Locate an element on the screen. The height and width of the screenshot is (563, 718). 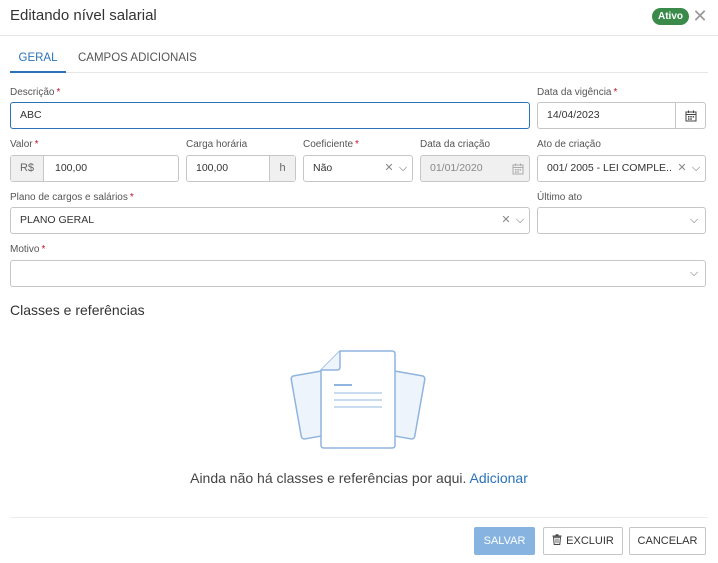
coeficiente-label: Coeficiente * is located at coordinates (331, 144).